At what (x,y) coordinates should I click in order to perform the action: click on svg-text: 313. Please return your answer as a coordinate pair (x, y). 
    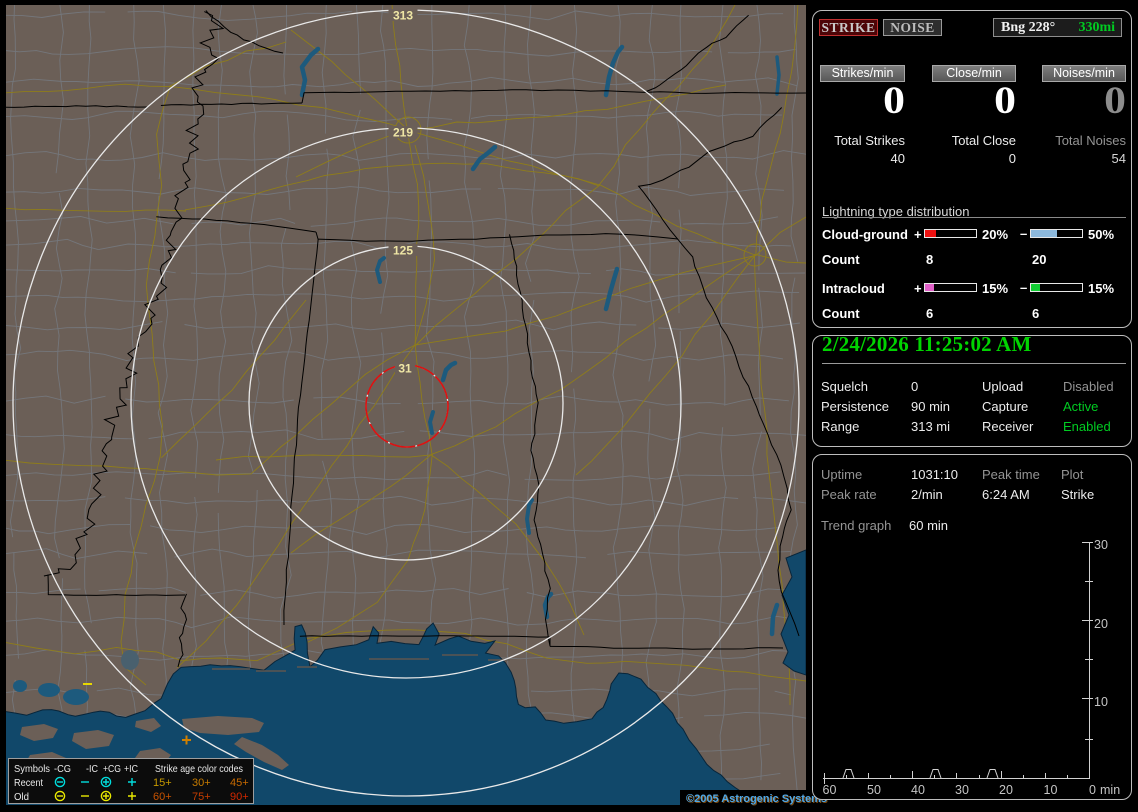
    Looking at the image, I should click on (403, 16).